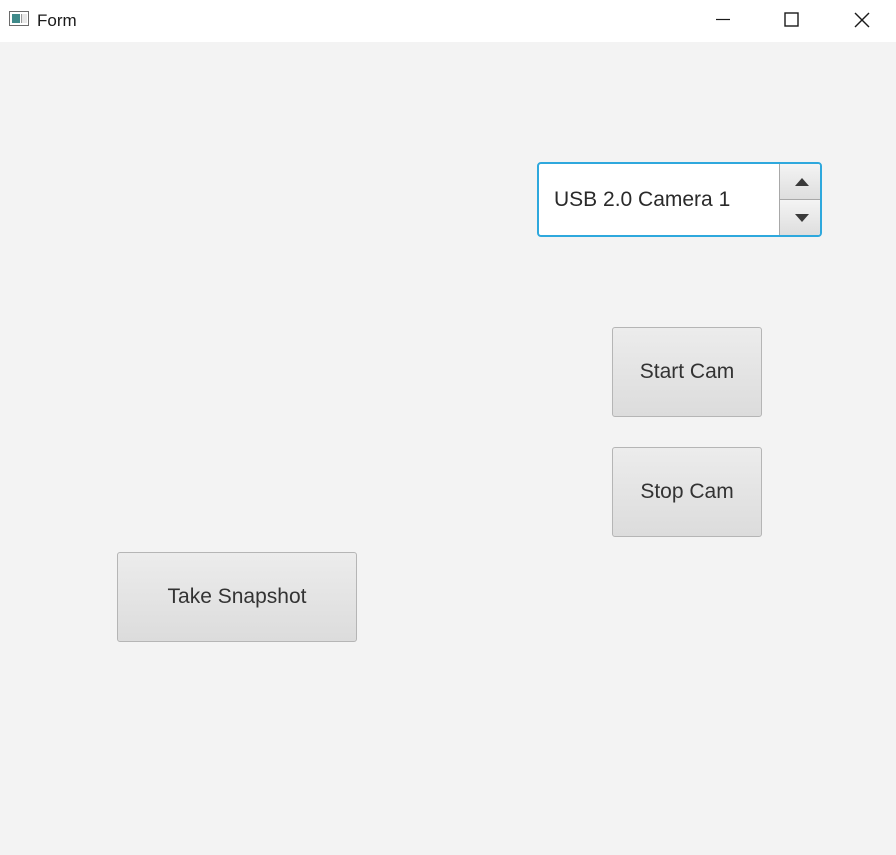 This screenshot has width=896, height=855. What do you see at coordinates (687, 492) in the screenshot?
I see `stop-cam-button: Stop Cam` at bounding box center [687, 492].